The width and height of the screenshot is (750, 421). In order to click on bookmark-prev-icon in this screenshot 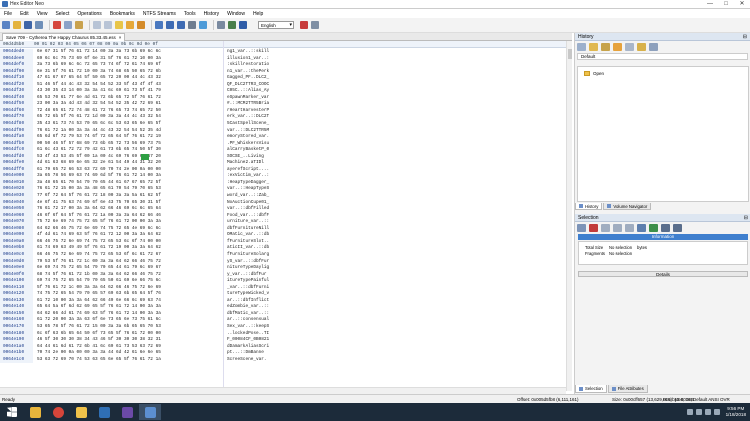, I will do `click(141, 25)`.